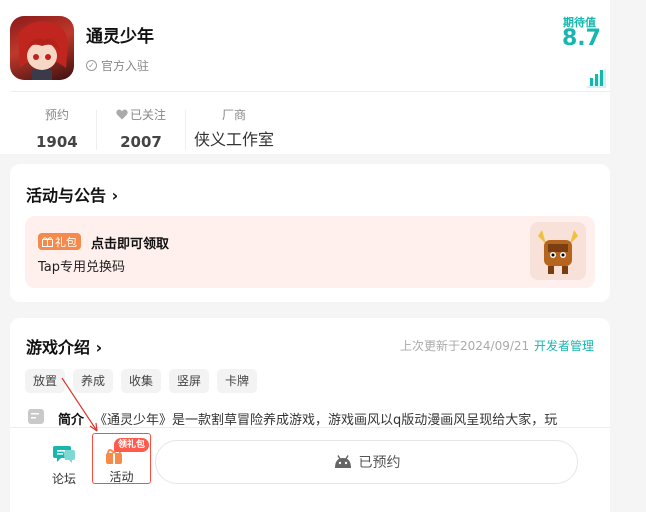 This screenshot has width=646, height=512. I want to click on tag-chip: 收集, so click(141, 381).